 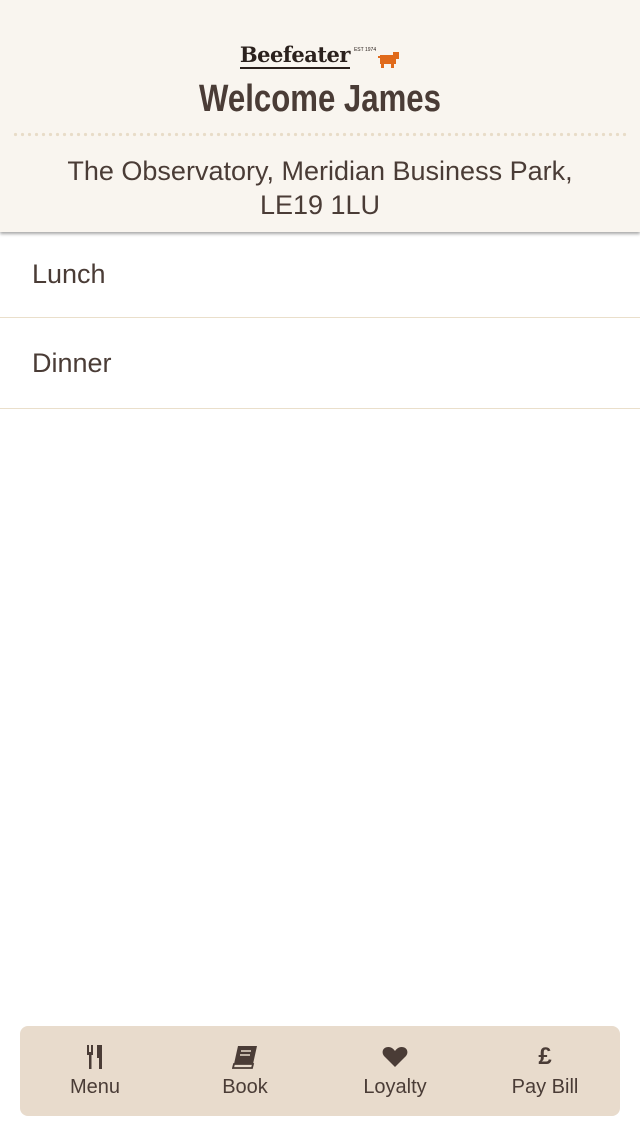 What do you see at coordinates (245, 1057) in the screenshot?
I see `book-icon` at bounding box center [245, 1057].